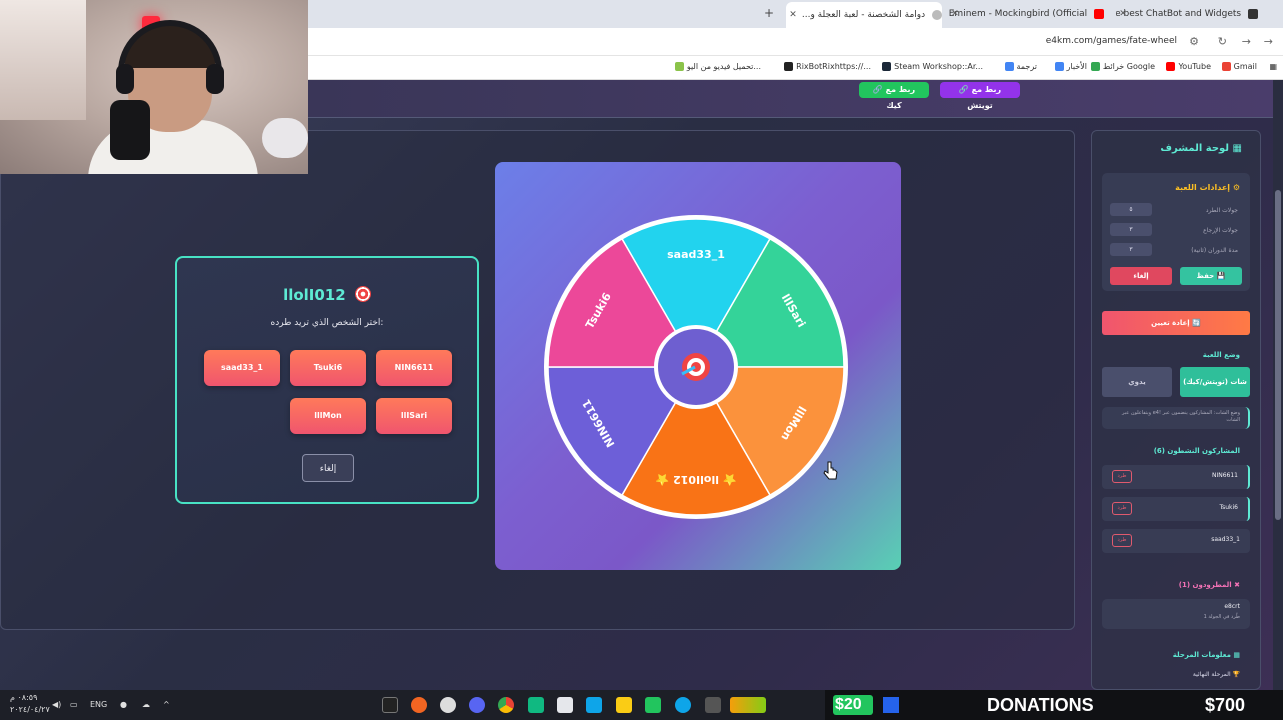  Describe the element at coordinates (314, 295) in the screenshot. I see `winner-name: llolI012` at that location.